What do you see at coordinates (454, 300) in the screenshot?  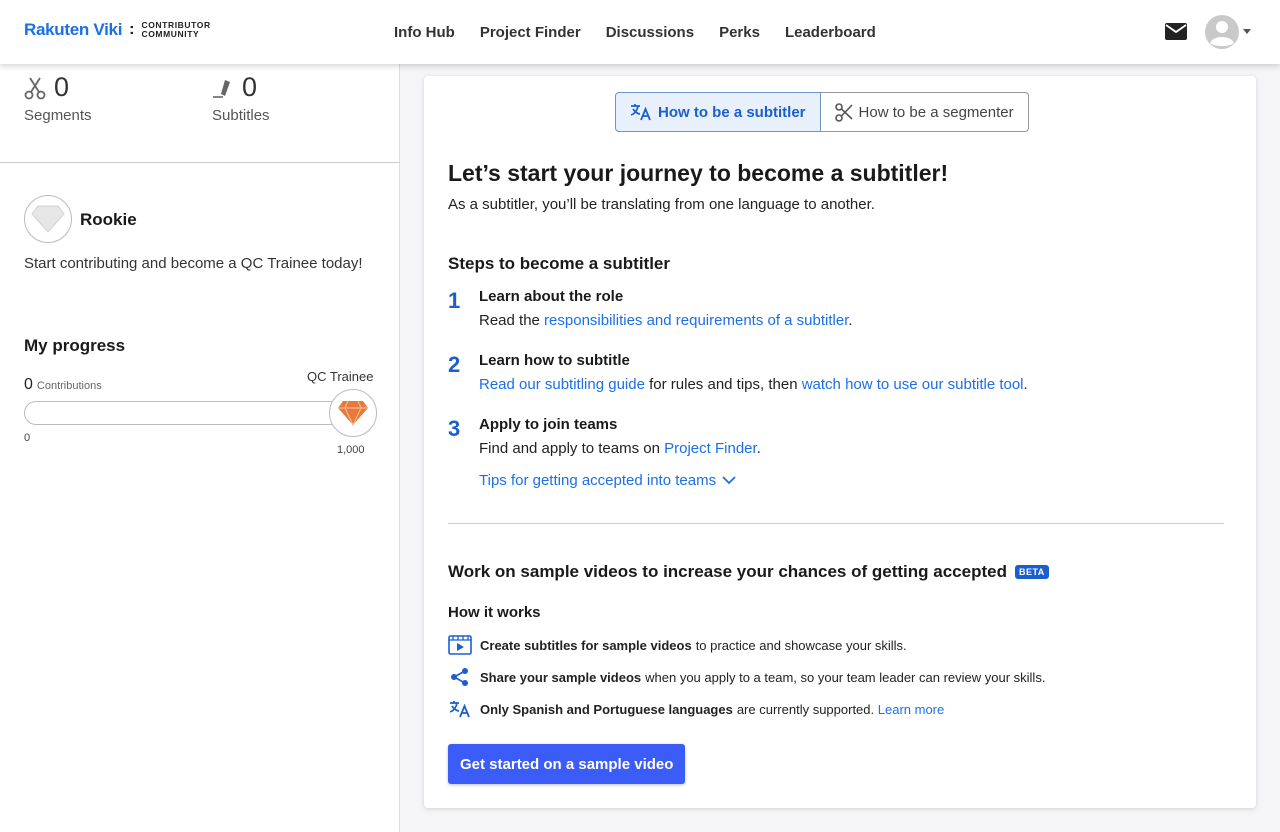 I see `step-number: 1` at bounding box center [454, 300].